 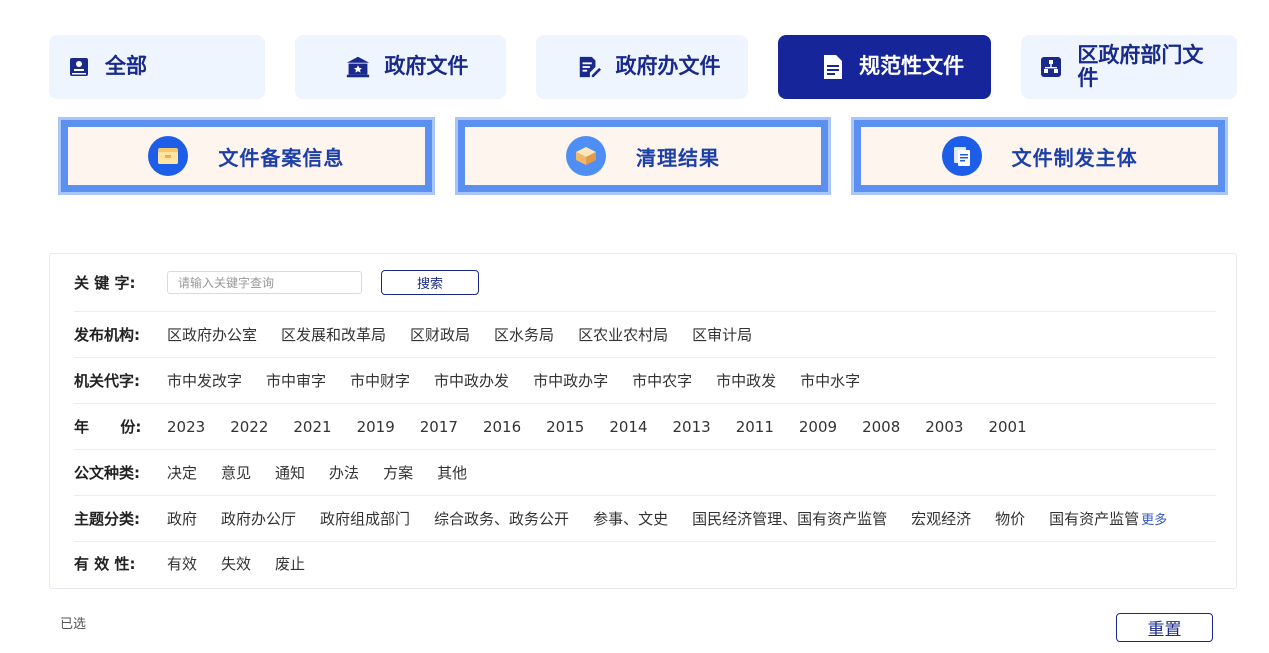 I want to click on filter-option: 失效, so click(x=236, y=563).